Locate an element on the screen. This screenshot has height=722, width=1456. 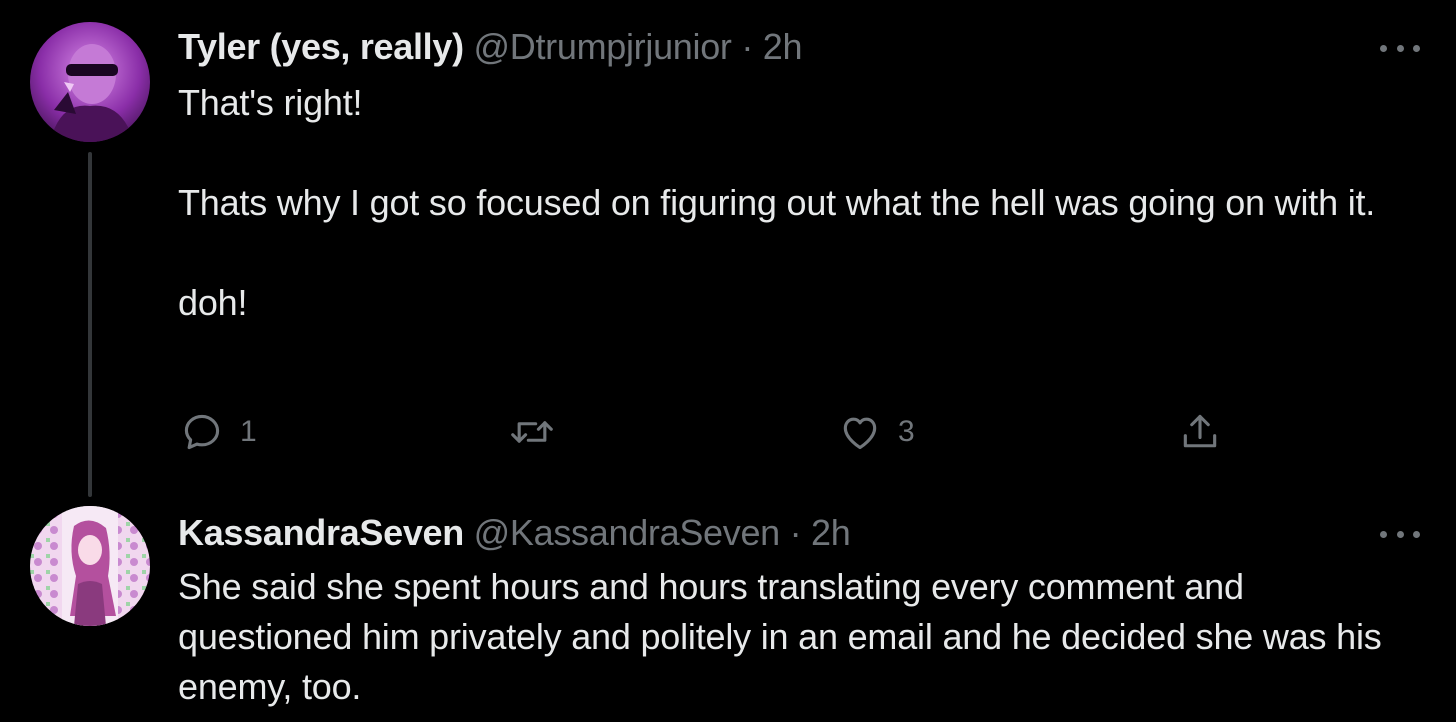
like-button: 3 is located at coordinates (876, 432).